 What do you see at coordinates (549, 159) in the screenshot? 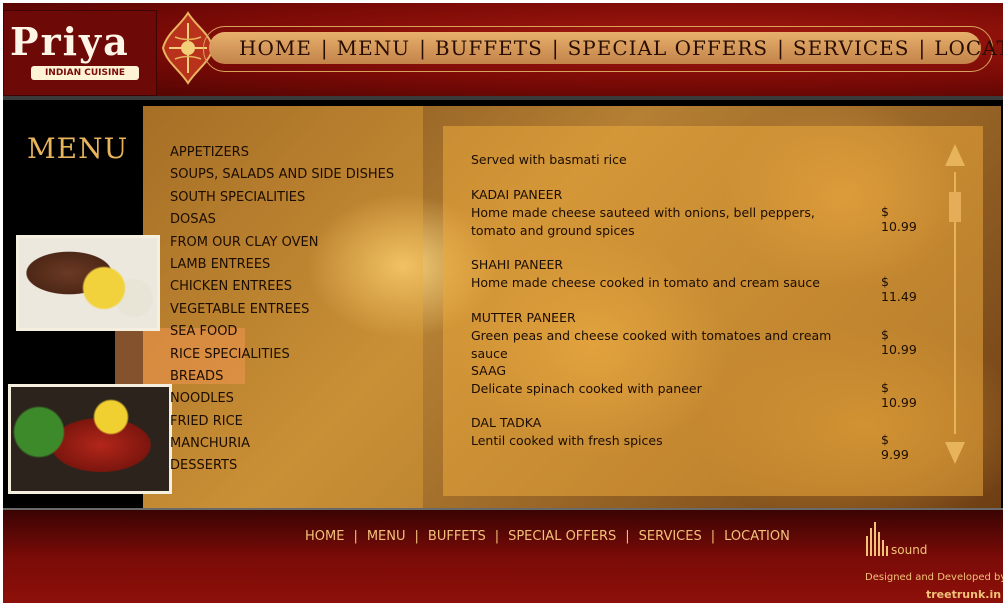
I see `menu-intro: Served with basmati rice` at bounding box center [549, 159].